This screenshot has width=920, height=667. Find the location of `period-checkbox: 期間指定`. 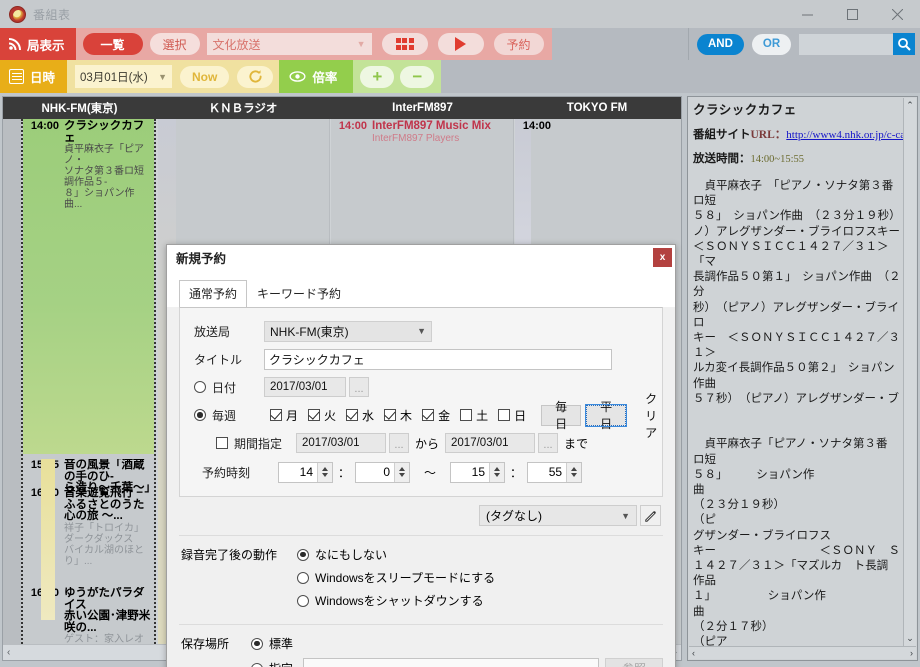

period-checkbox: 期間指定 is located at coordinates (254, 443).